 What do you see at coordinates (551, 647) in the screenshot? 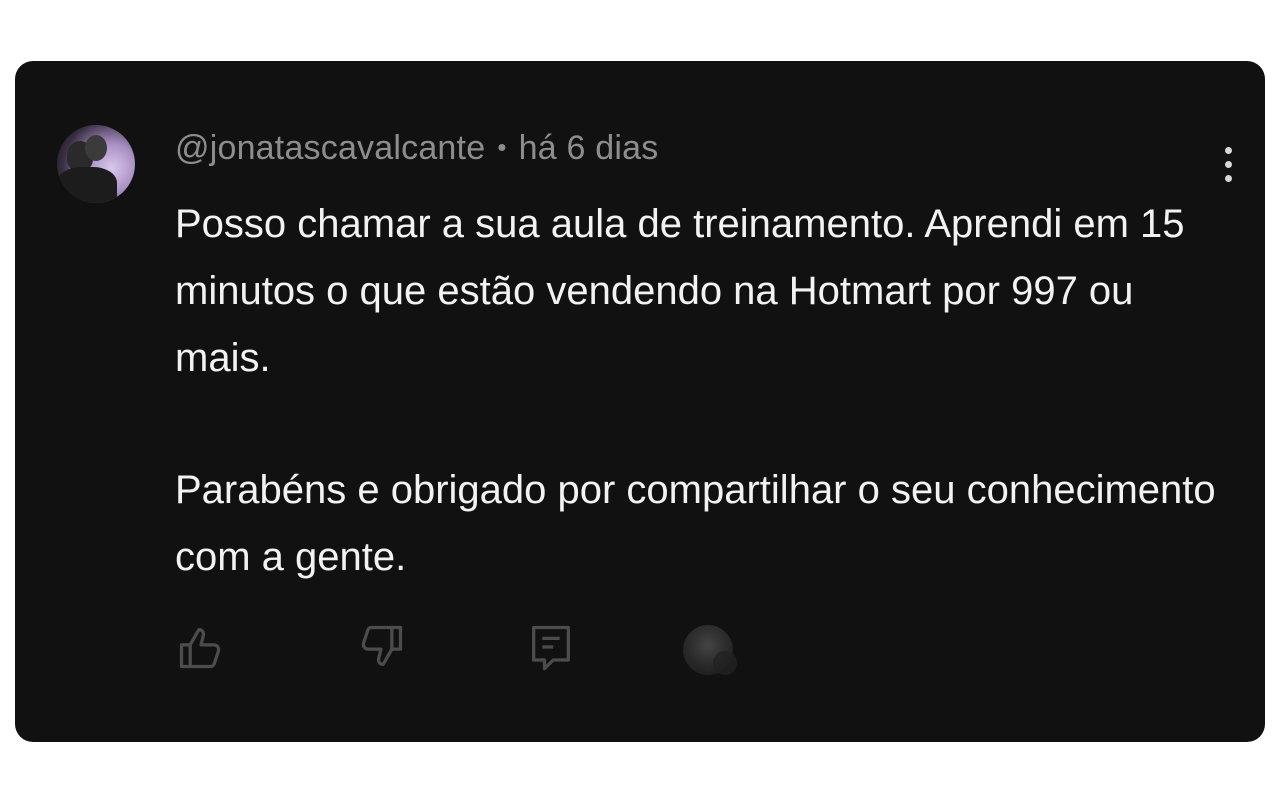
I see `comment-icon` at bounding box center [551, 647].